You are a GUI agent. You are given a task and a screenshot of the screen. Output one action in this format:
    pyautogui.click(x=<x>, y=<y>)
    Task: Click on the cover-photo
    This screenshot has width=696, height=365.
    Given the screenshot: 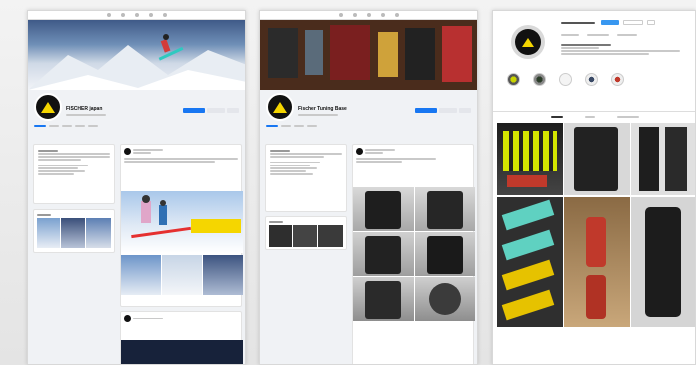 What is the action you would take?
    pyautogui.click(x=136, y=55)
    